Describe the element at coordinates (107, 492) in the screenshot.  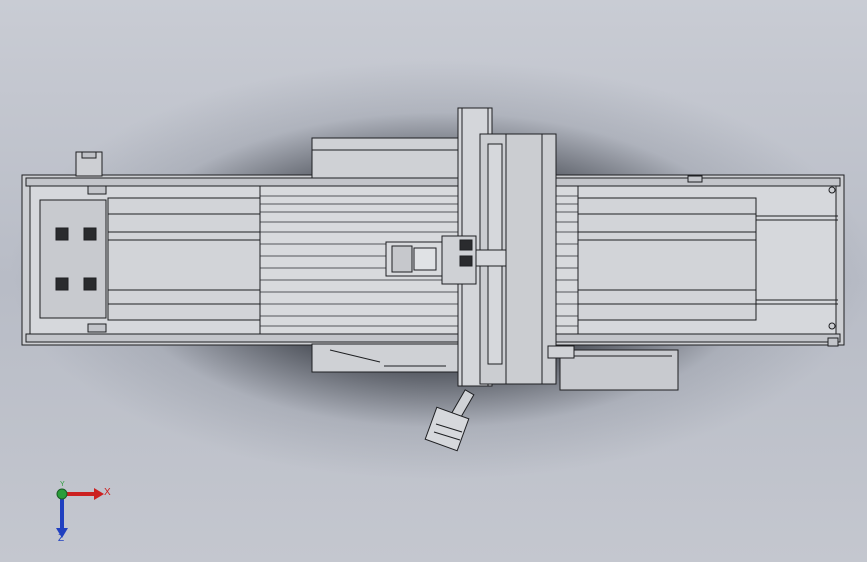
I see `x-axis-label: X` at that location.